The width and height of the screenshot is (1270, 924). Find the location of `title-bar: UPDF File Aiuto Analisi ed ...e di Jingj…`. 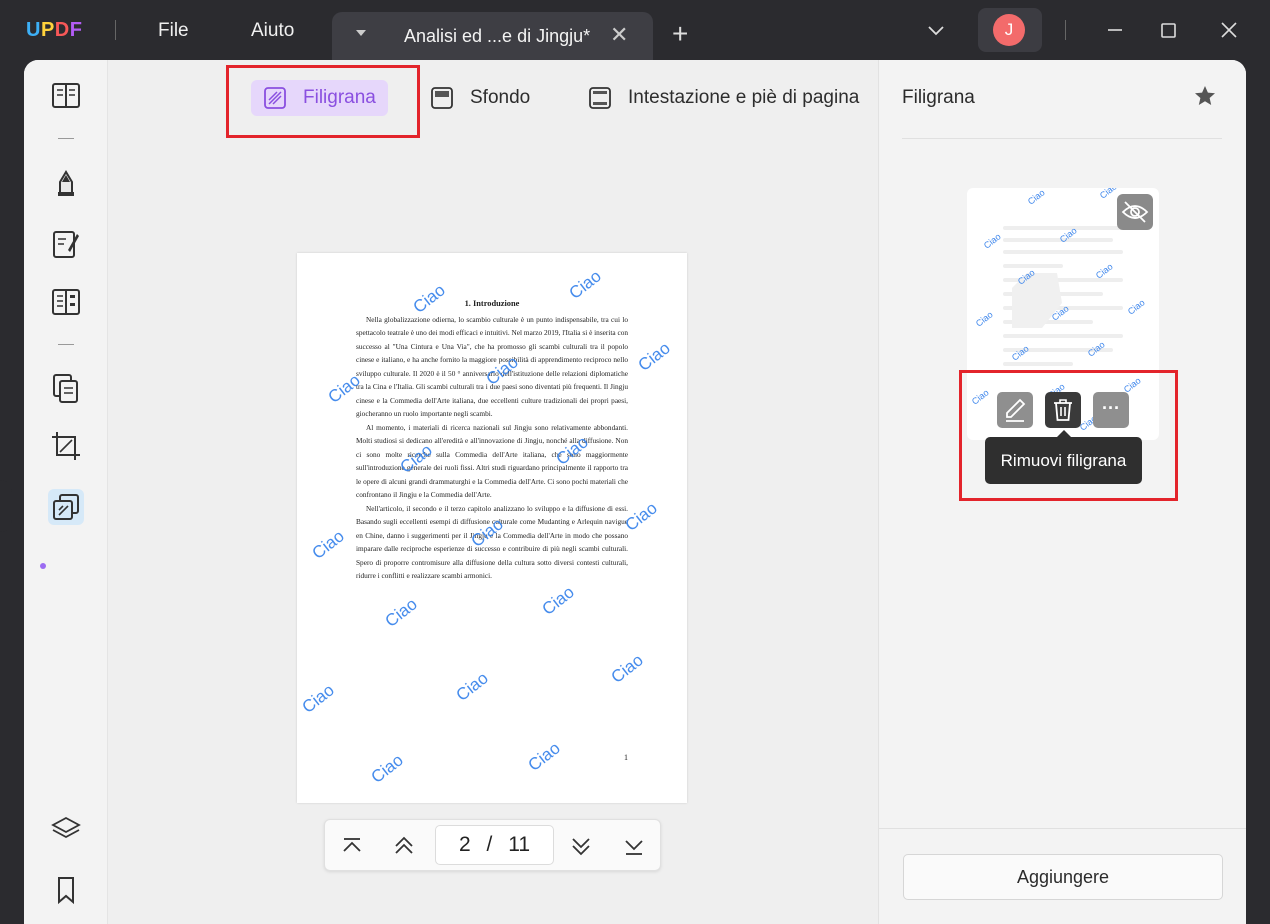

title-bar: UPDF File Aiuto Analisi ed ...e di Jingj… is located at coordinates (635, 30).